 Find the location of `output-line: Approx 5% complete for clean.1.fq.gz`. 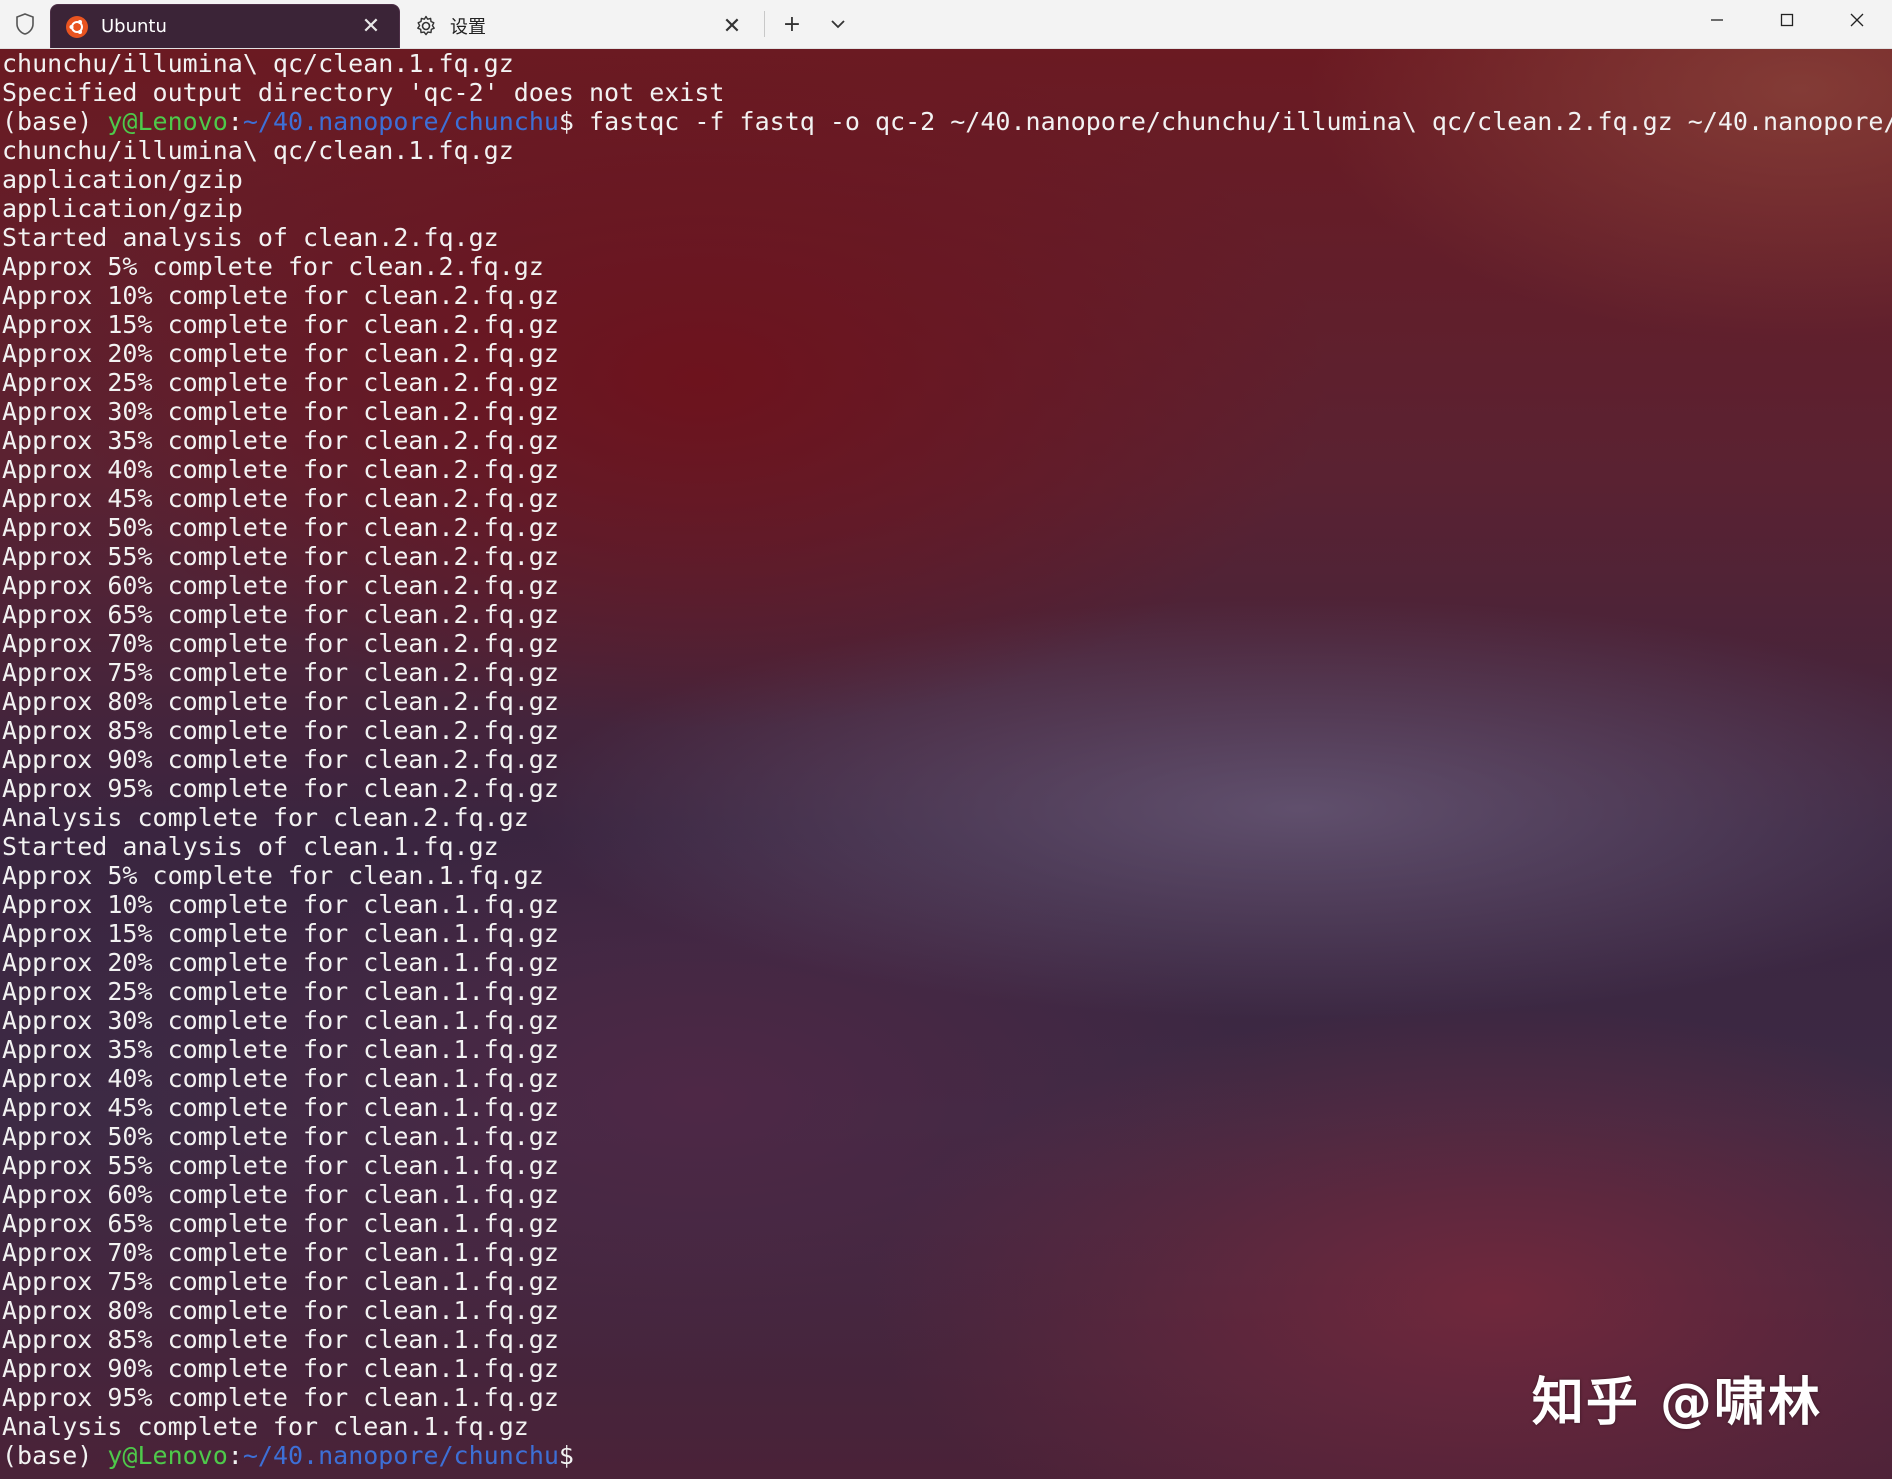

output-line: Approx 5% complete for clean.1.fq.gz is located at coordinates (273, 875).